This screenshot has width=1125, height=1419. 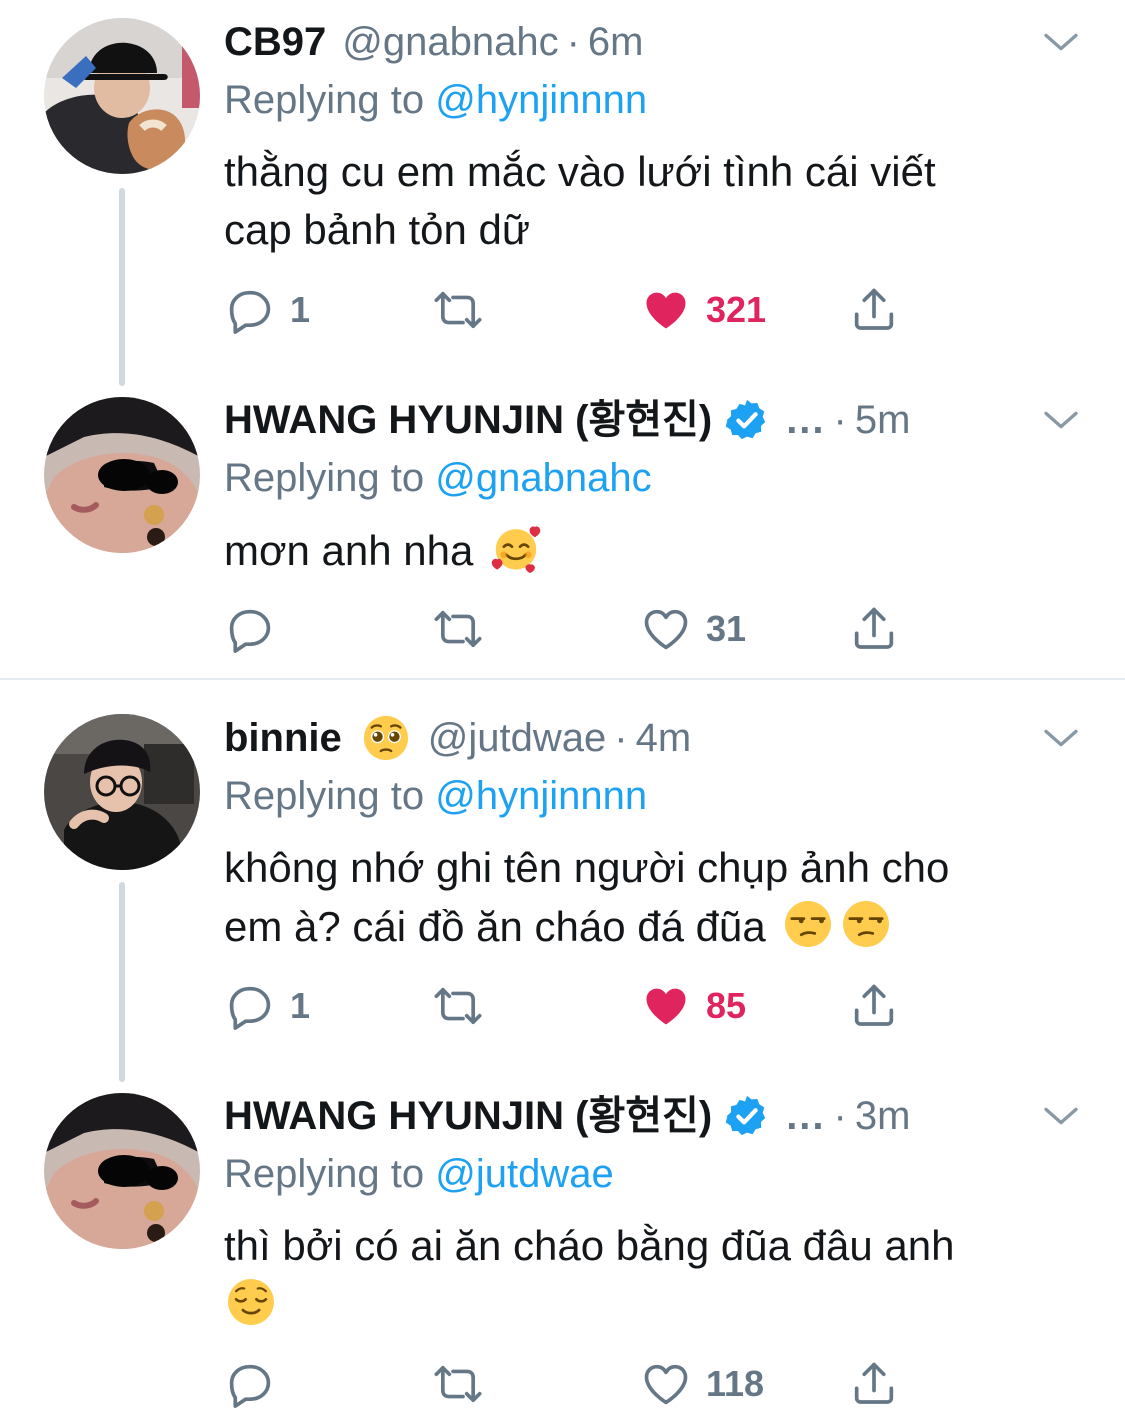 I want to click on timestamp: 3m, so click(x=883, y=1116).